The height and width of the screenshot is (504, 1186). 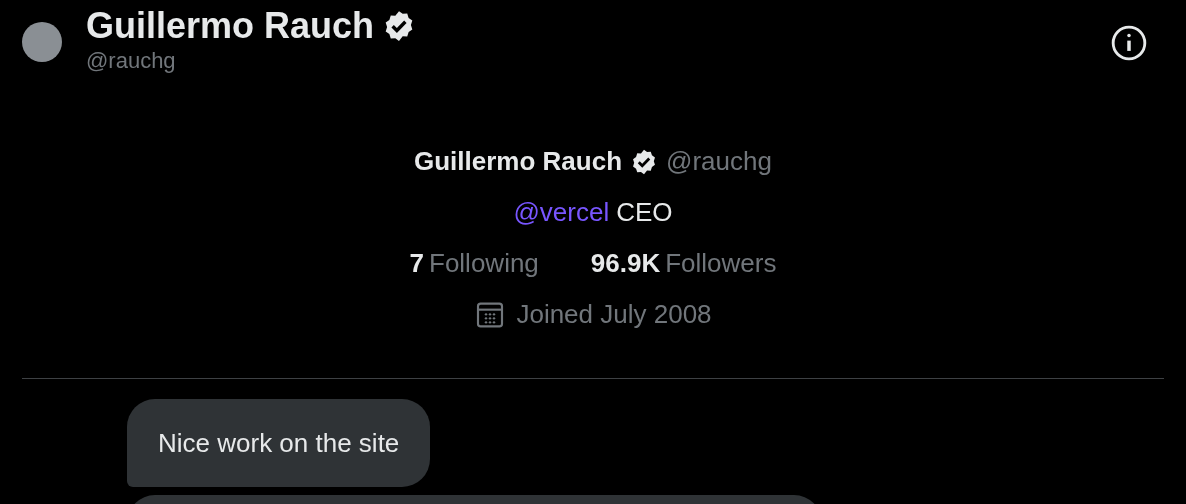 I want to click on joined-date: Joined July 2008, so click(x=614, y=314).